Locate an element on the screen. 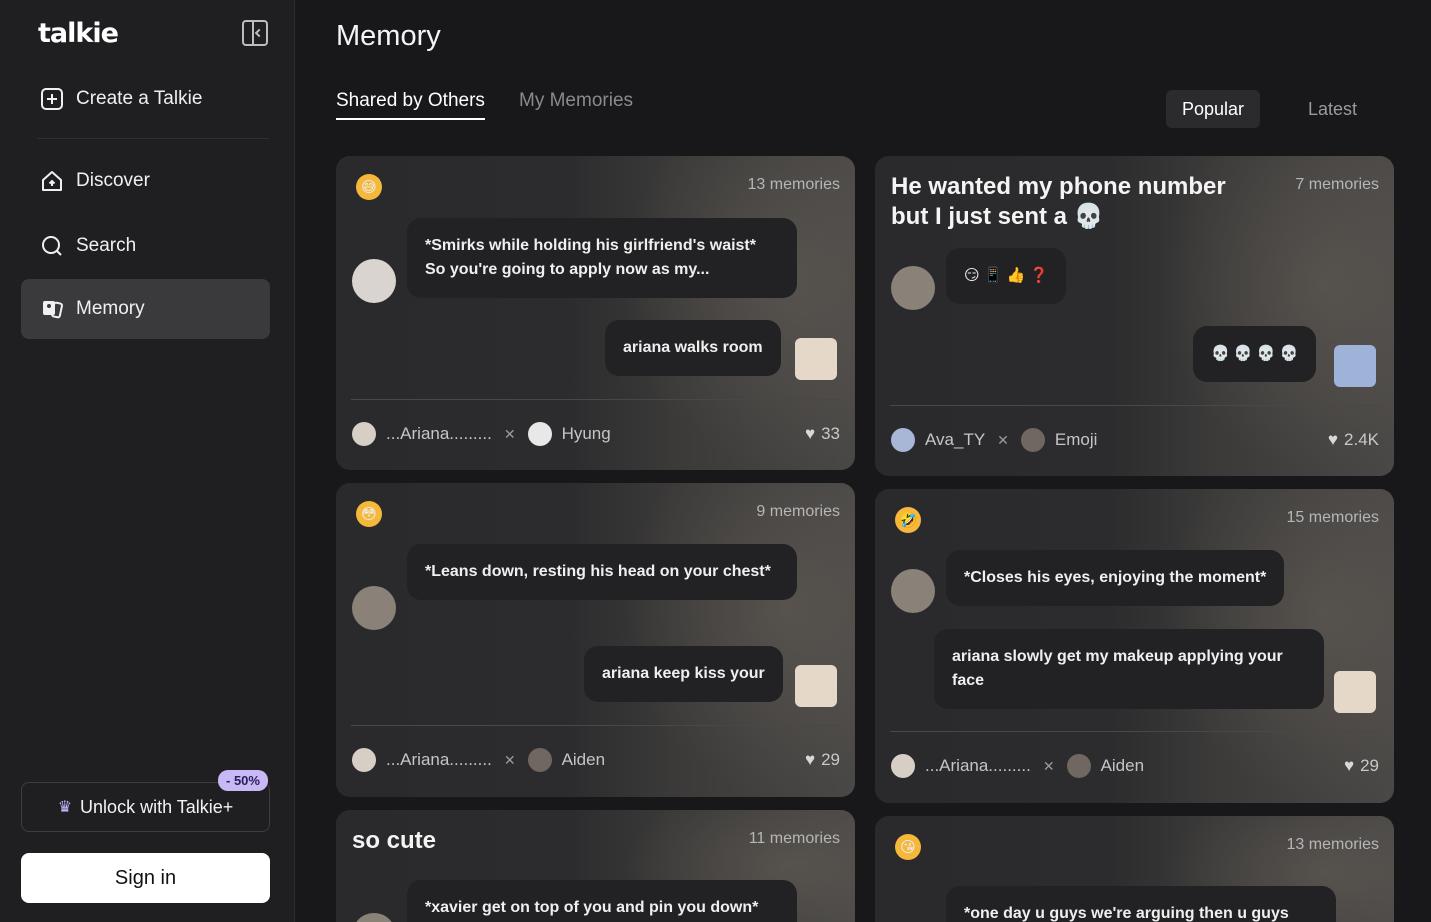 The width and height of the screenshot is (1431, 922). tab-shared-by-others: Shared by Others is located at coordinates (410, 105).